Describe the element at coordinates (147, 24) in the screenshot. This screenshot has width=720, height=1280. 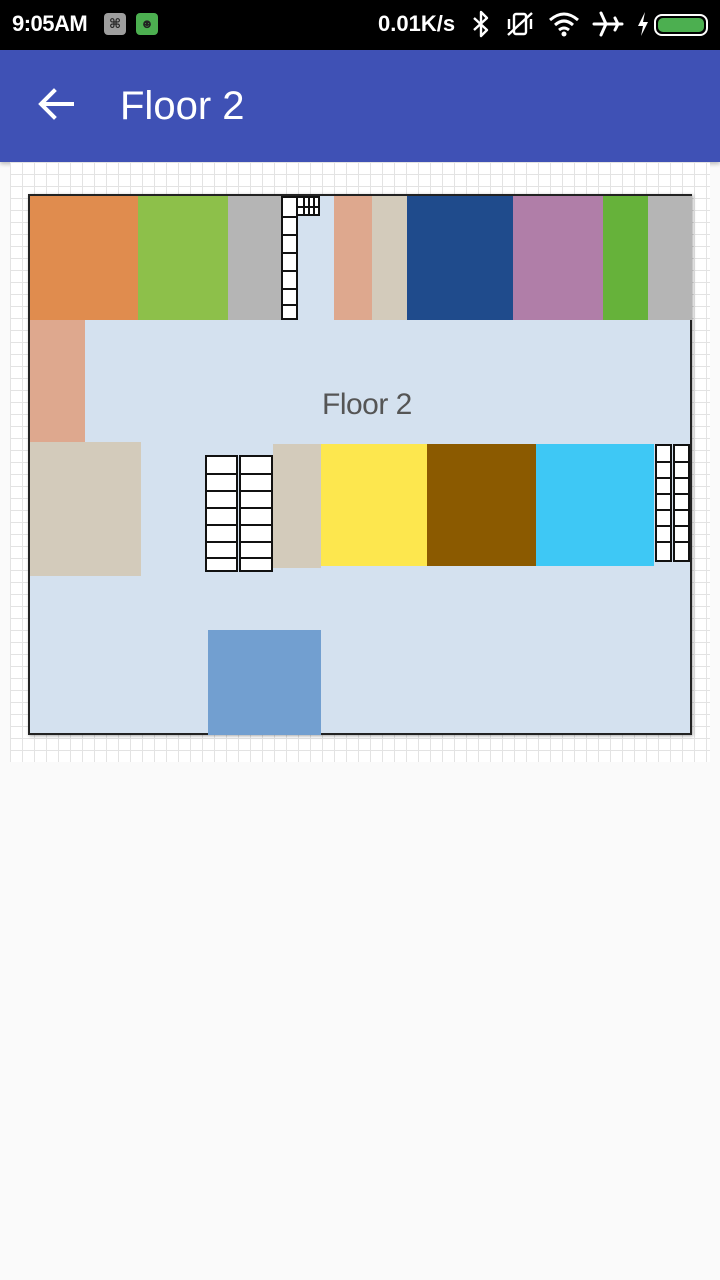
I see `notification-game-icon: ☻` at that location.